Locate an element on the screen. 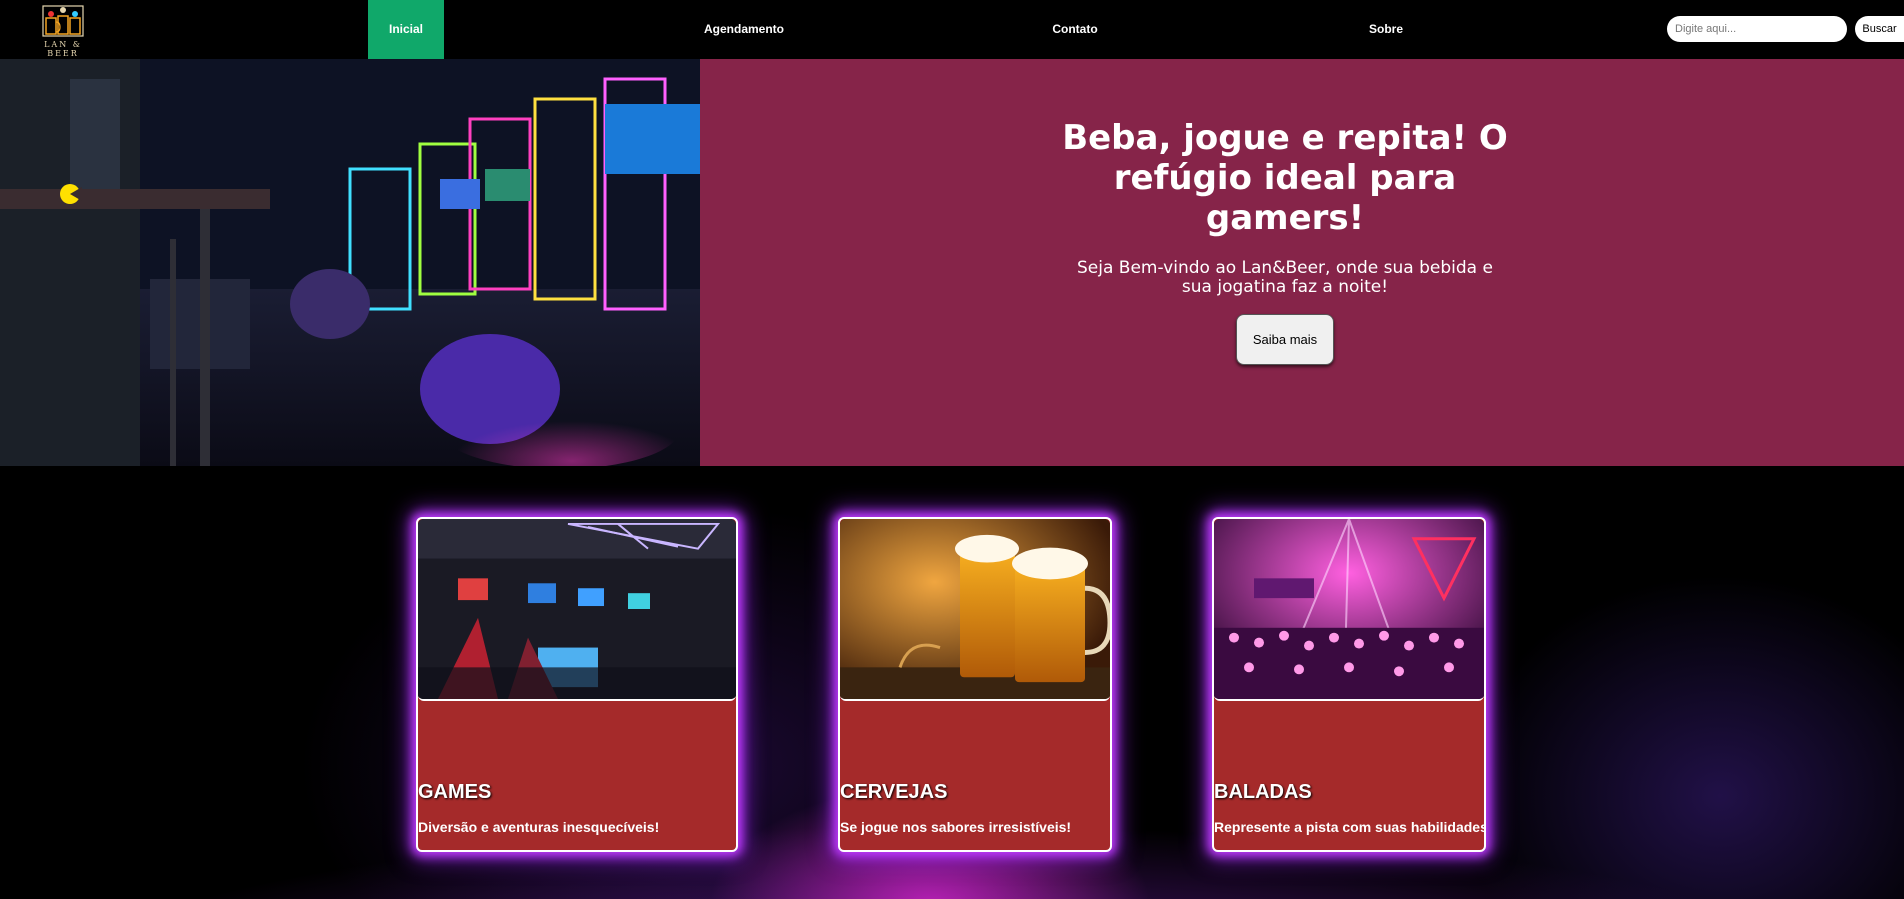  card-cervejas-text: Se jogue nos sabores irresistíveis! is located at coordinates (956, 827).